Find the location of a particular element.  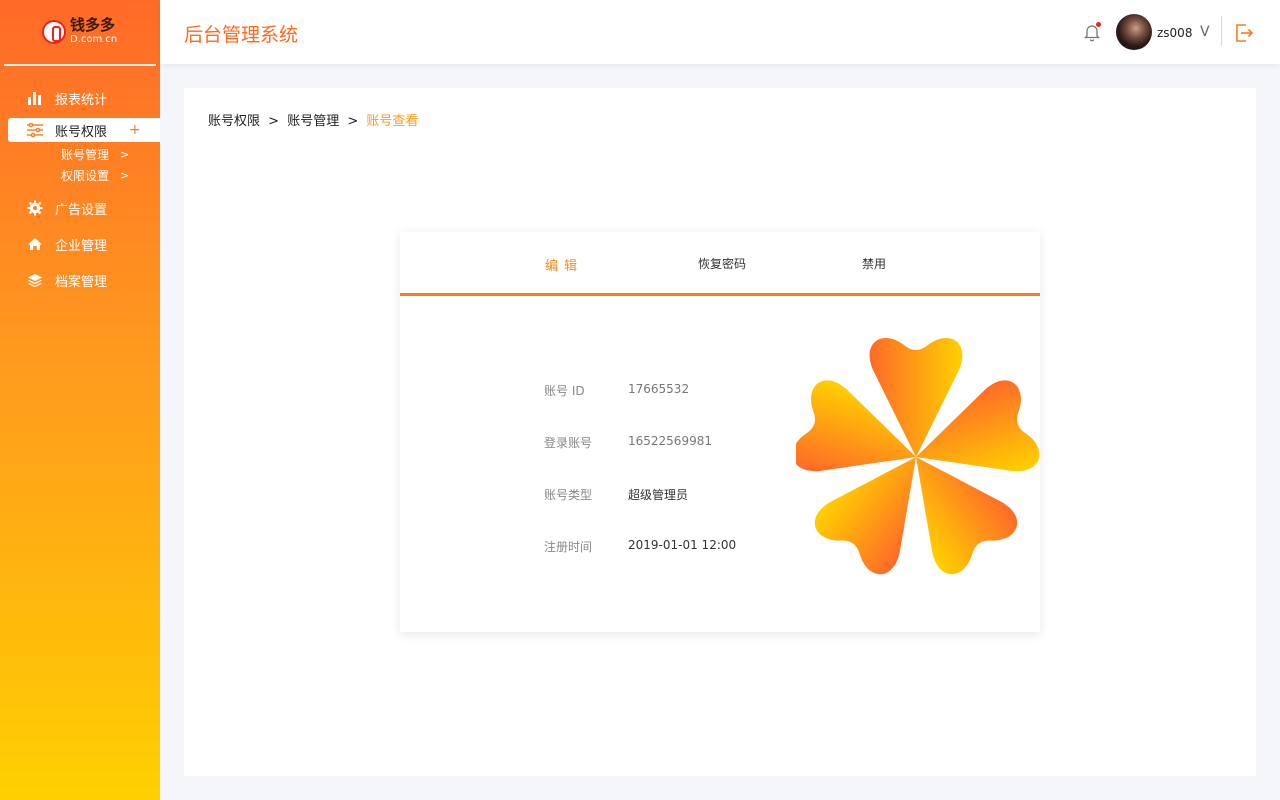

sidebar-item-archives: 档案管理 is located at coordinates (80, 280).